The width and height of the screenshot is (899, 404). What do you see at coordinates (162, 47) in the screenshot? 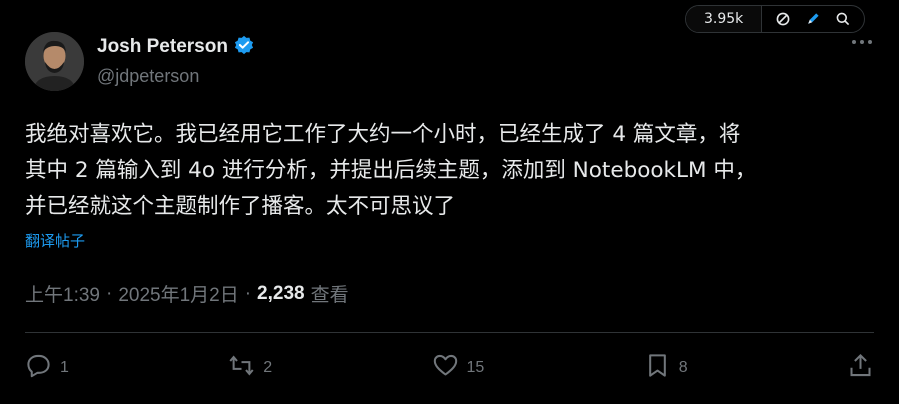
I see `author-name: Josh Peterson` at bounding box center [162, 47].